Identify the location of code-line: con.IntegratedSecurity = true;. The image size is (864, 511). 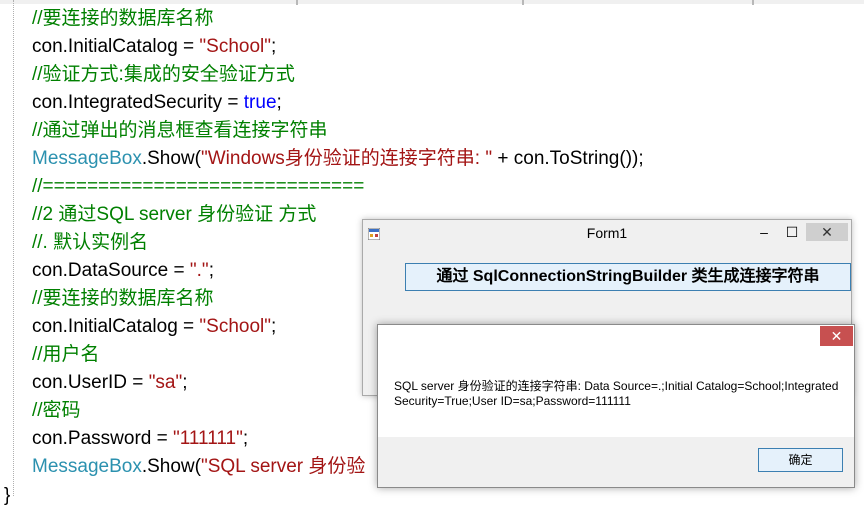
(157, 103).